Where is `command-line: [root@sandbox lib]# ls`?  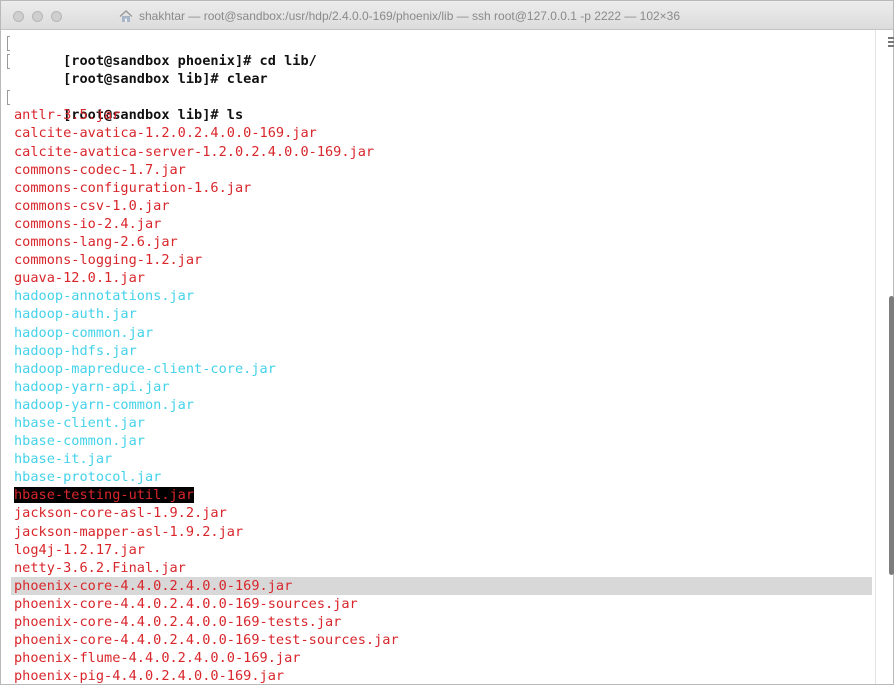 command-line: [root@sandbox lib]# ls is located at coordinates (444, 105).